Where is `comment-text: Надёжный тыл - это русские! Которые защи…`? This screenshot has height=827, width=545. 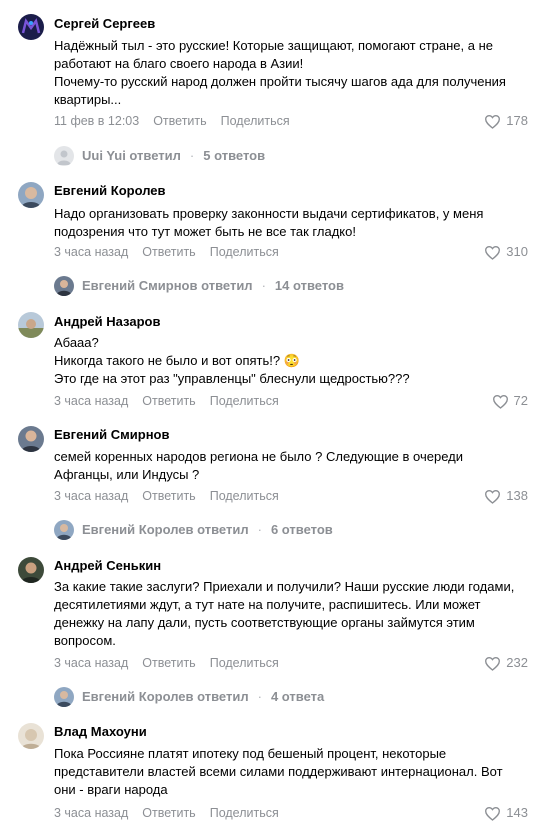 comment-text: Надёжный тыл - это русские! Которые защи… is located at coordinates (280, 72).